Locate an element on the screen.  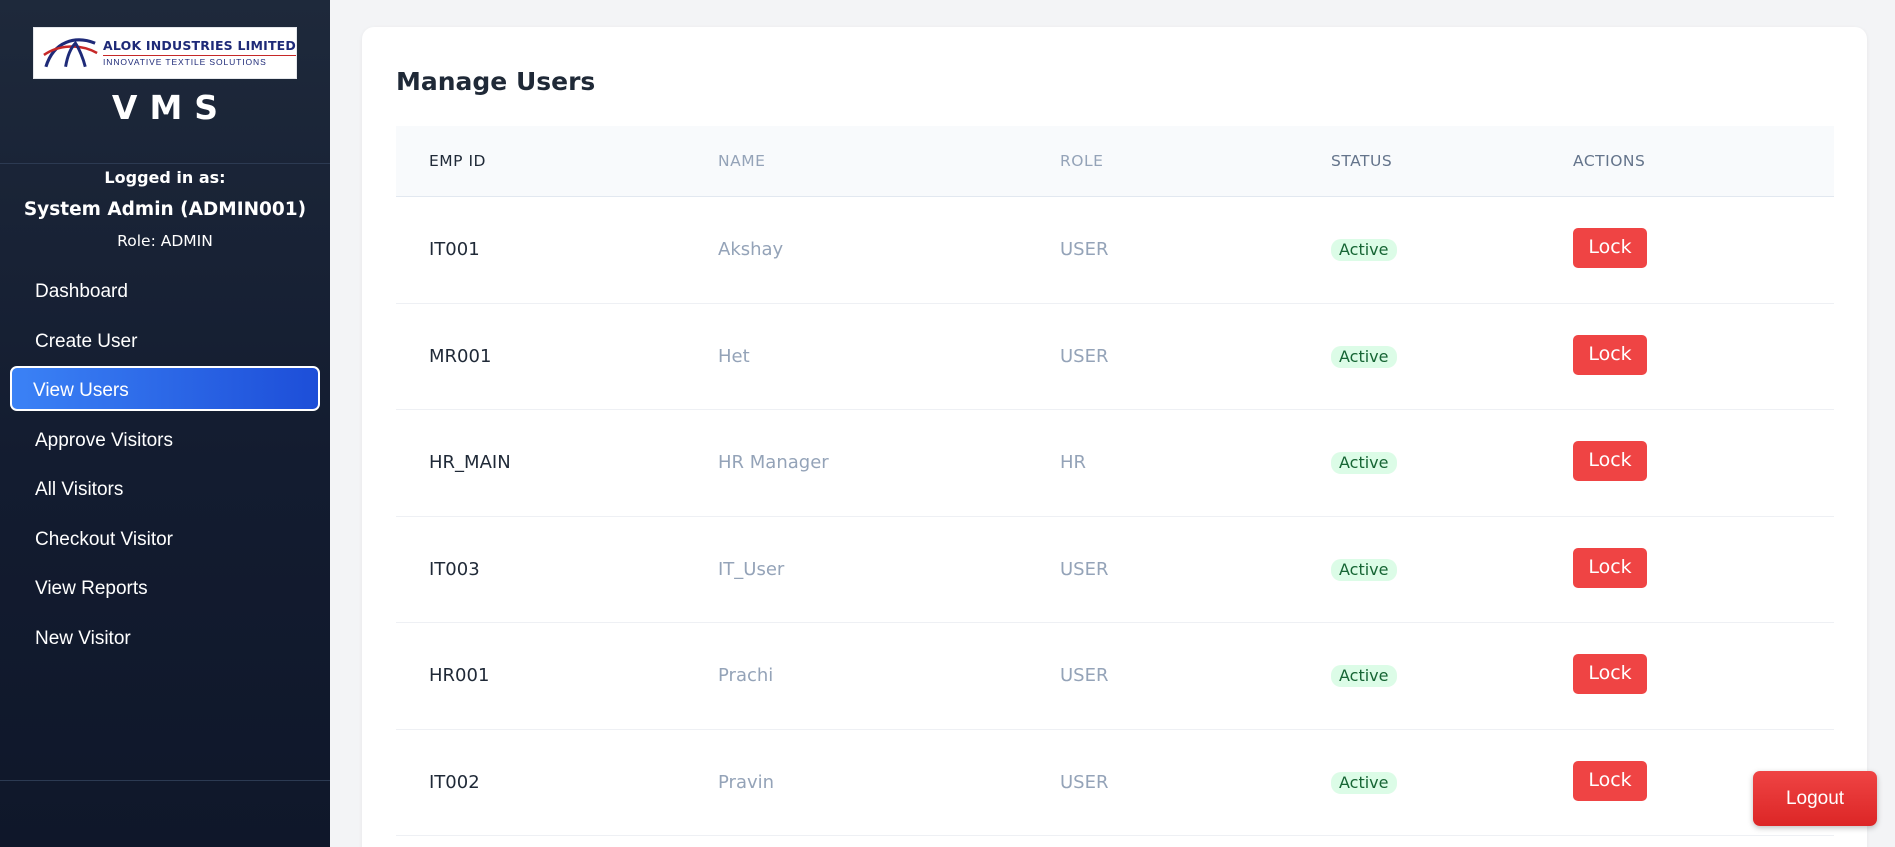
role-cell: HR is located at coordinates (1073, 462).